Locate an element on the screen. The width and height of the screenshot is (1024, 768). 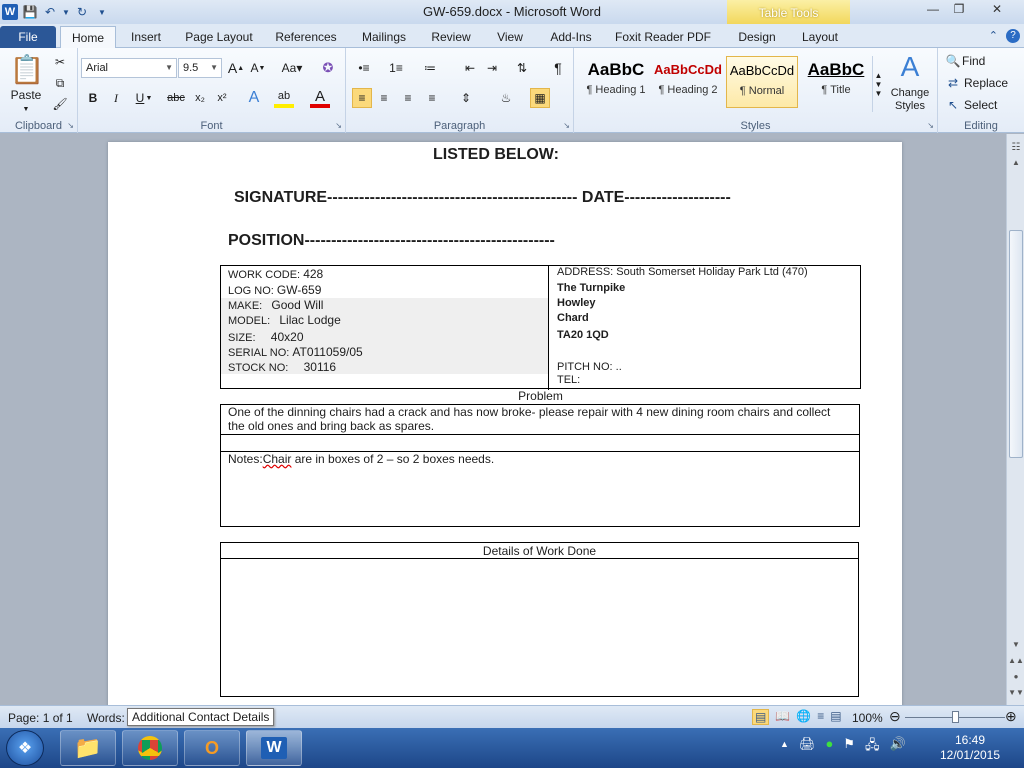
multilevel-list-icon: ≔ is located at coordinates (430, 68).